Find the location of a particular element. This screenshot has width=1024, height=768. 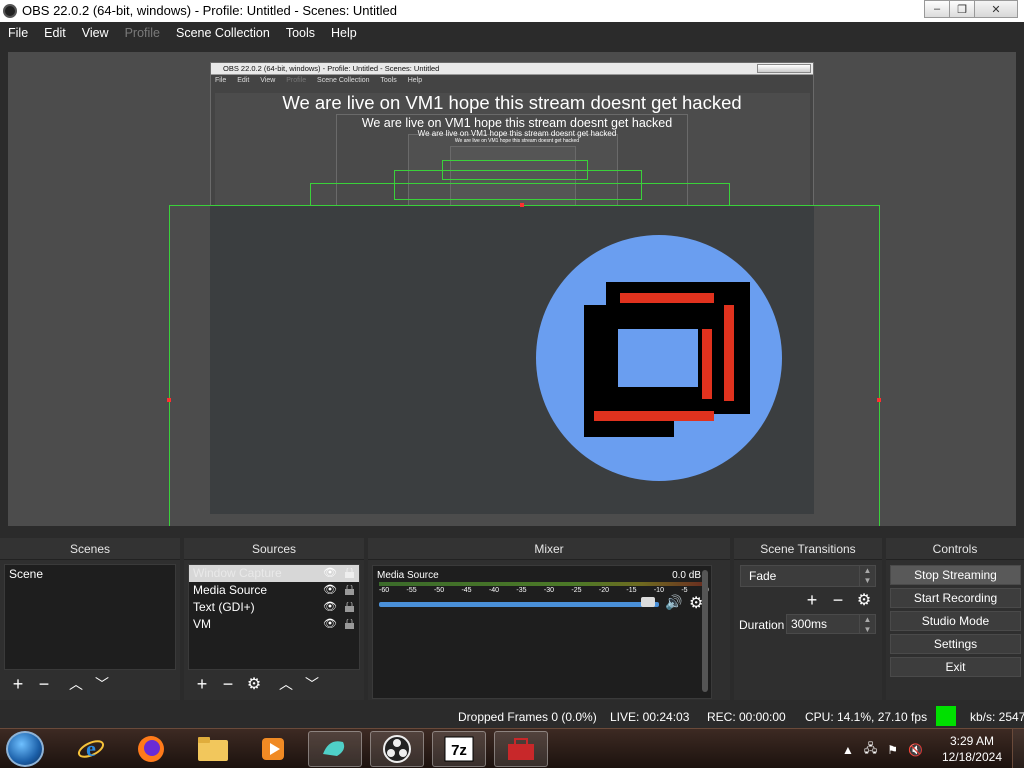

network-icon: 🖧 is located at coordinates (870, 749).